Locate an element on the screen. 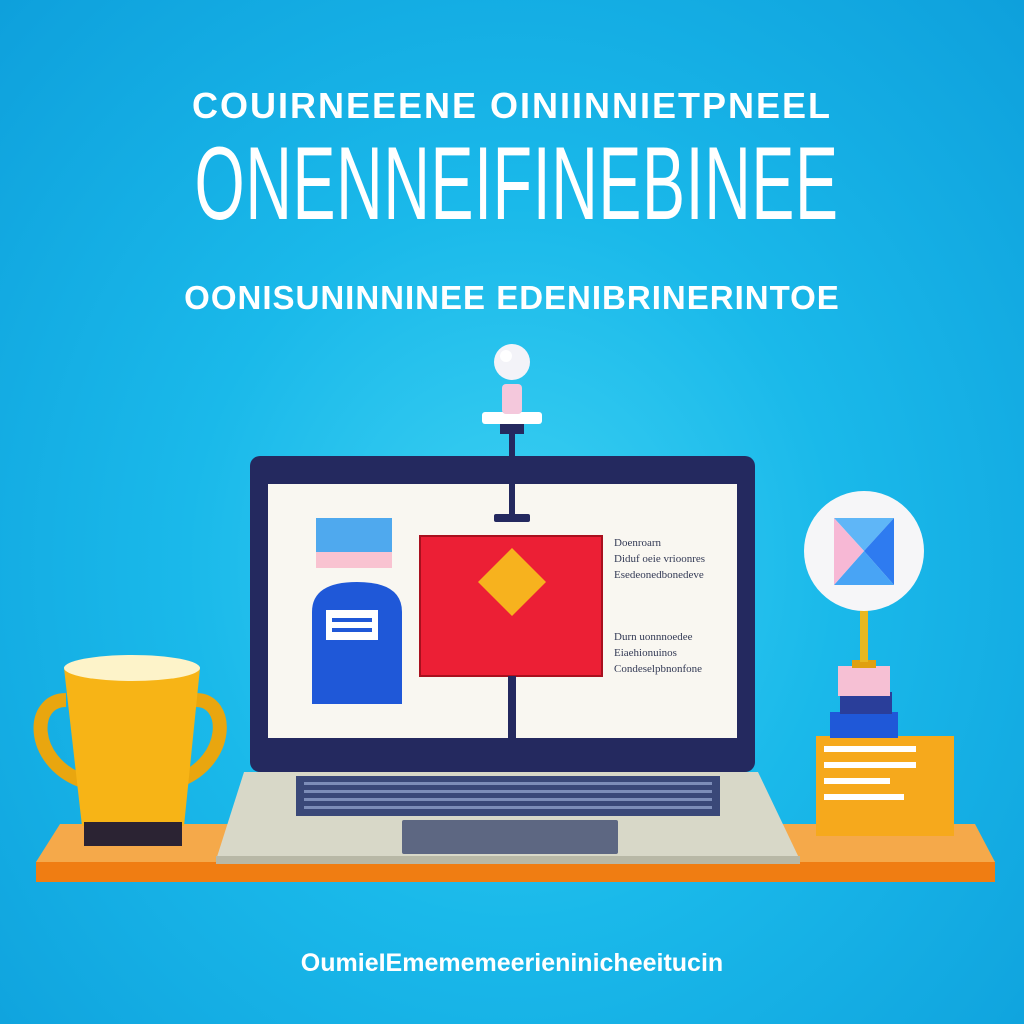 This screenshot has height=1024, width=1024. text-block-2-line-3: Condeselpbnonfone is located at coordinates (658, 669).